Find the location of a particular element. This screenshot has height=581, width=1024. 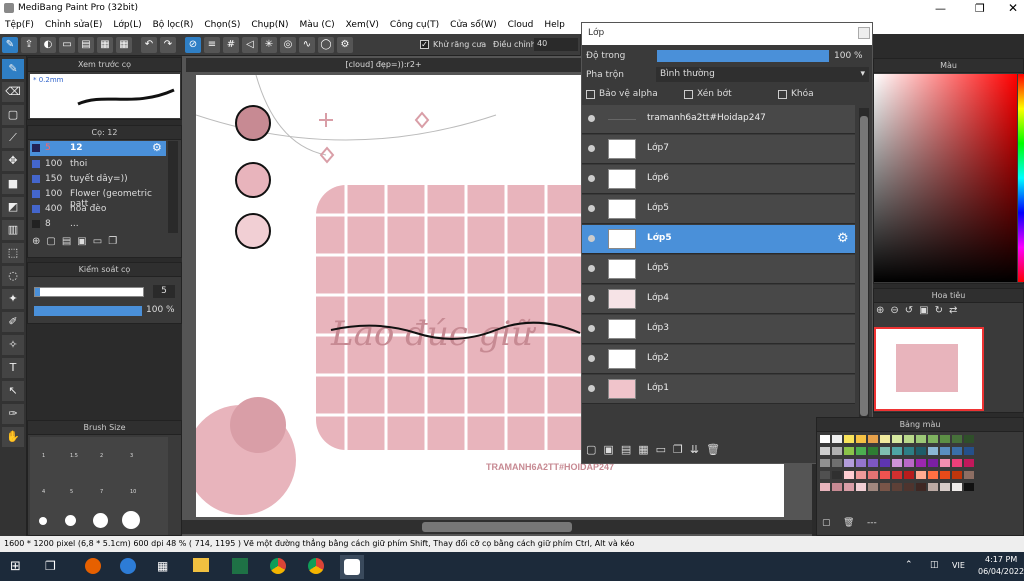

size-2: 2 is located at coordinates (101, 456).